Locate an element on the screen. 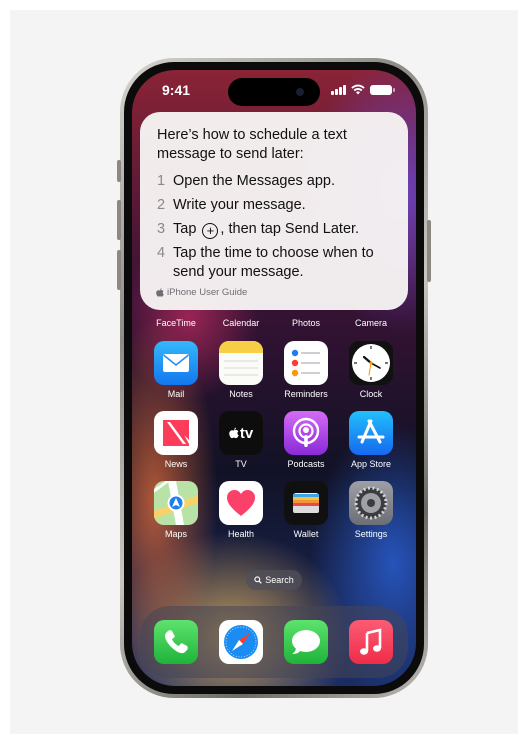  phone-icon is located at coordinates (176, 642).